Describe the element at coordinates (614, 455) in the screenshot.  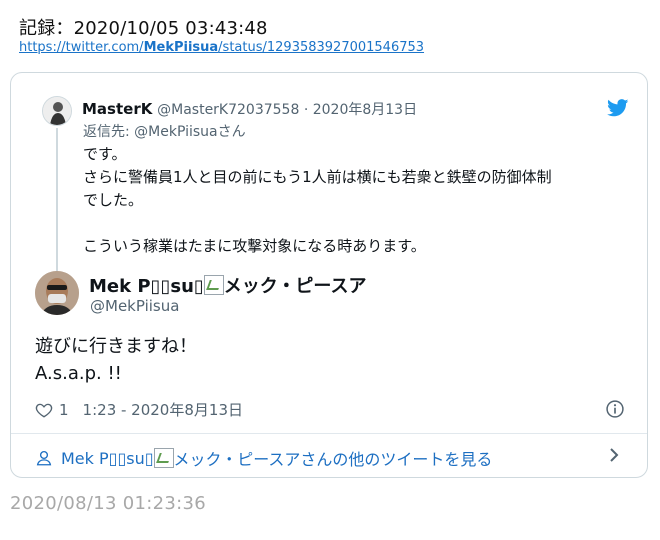
I see `chevron-right-icon` at that location.